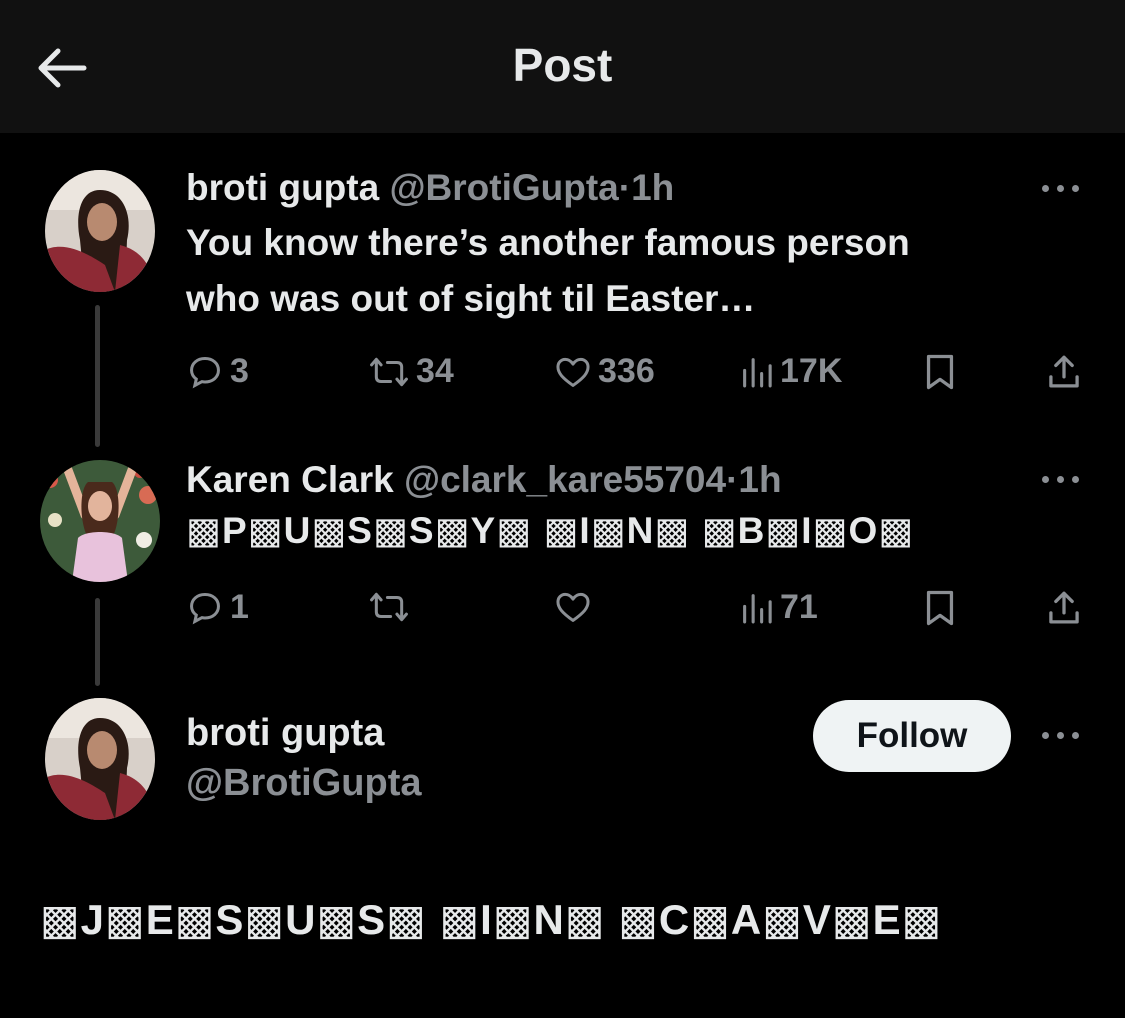 Image resolution: width=1125 pixels, height=1018 pixels. I want to click on like-button: 336, so click(604, 371).